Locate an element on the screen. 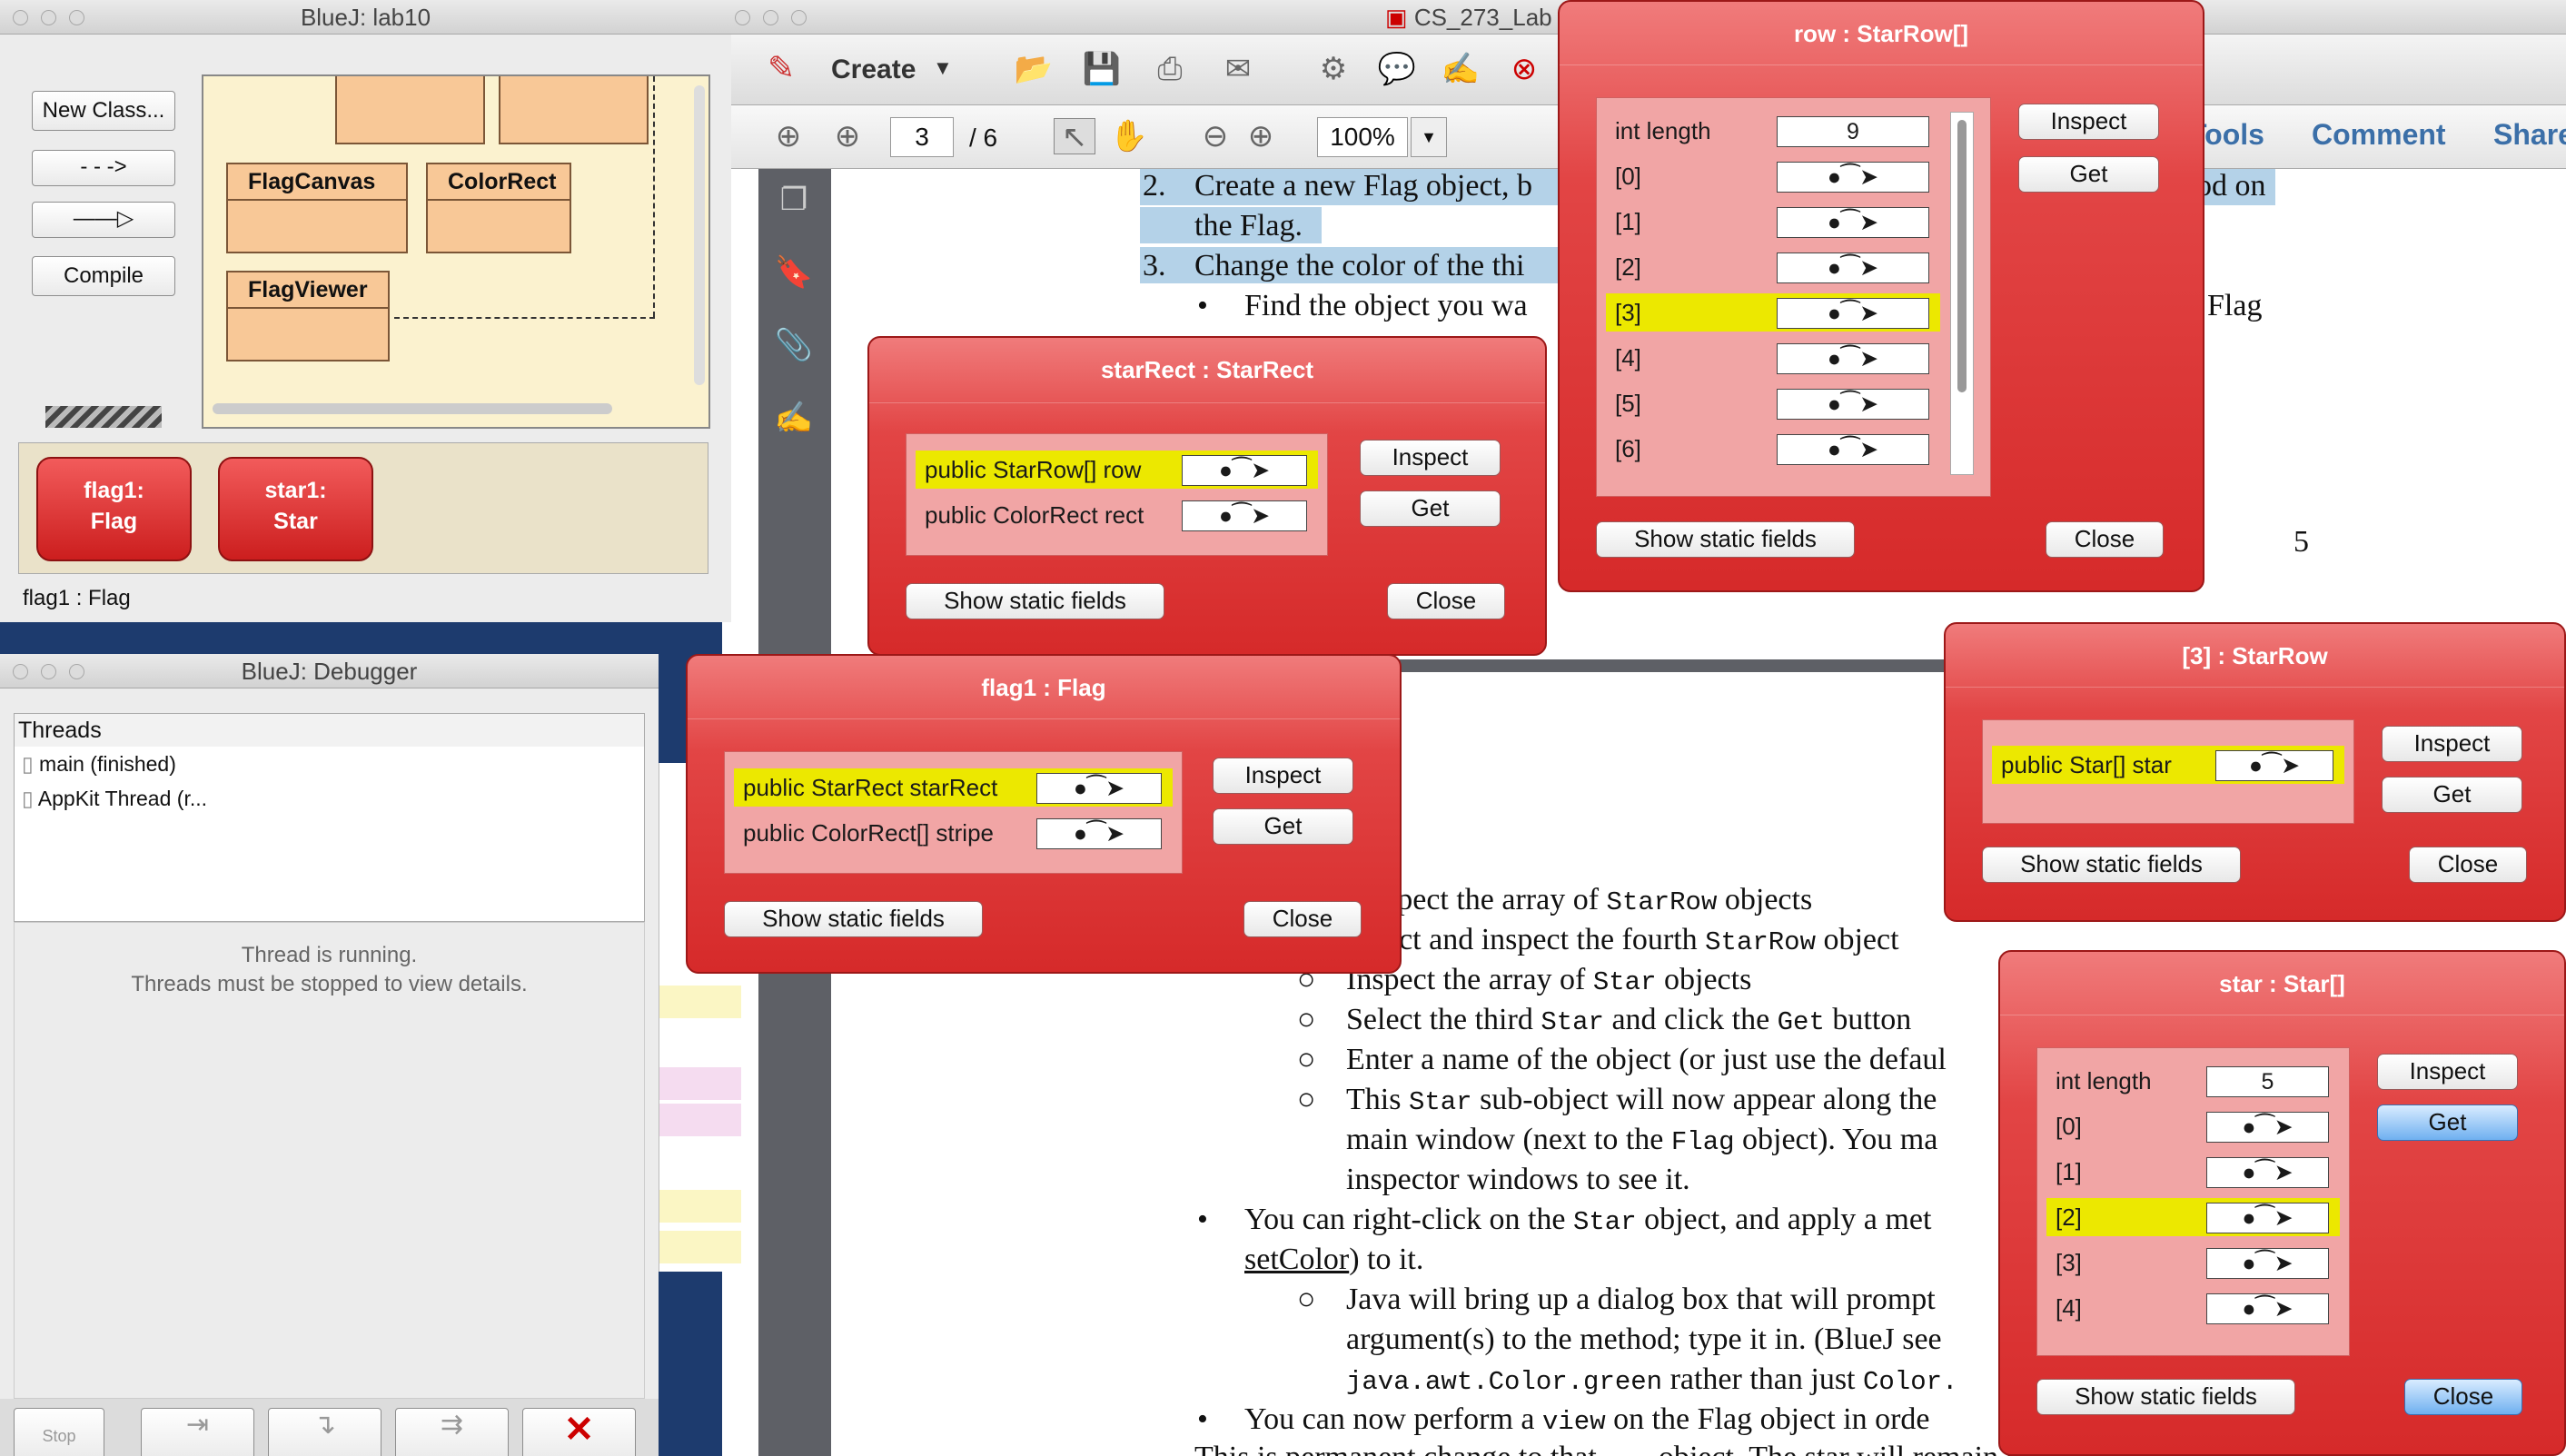 This screenshot has width=2566, height=1456. stop-button: Stop is located at coordinates (59, 1432).